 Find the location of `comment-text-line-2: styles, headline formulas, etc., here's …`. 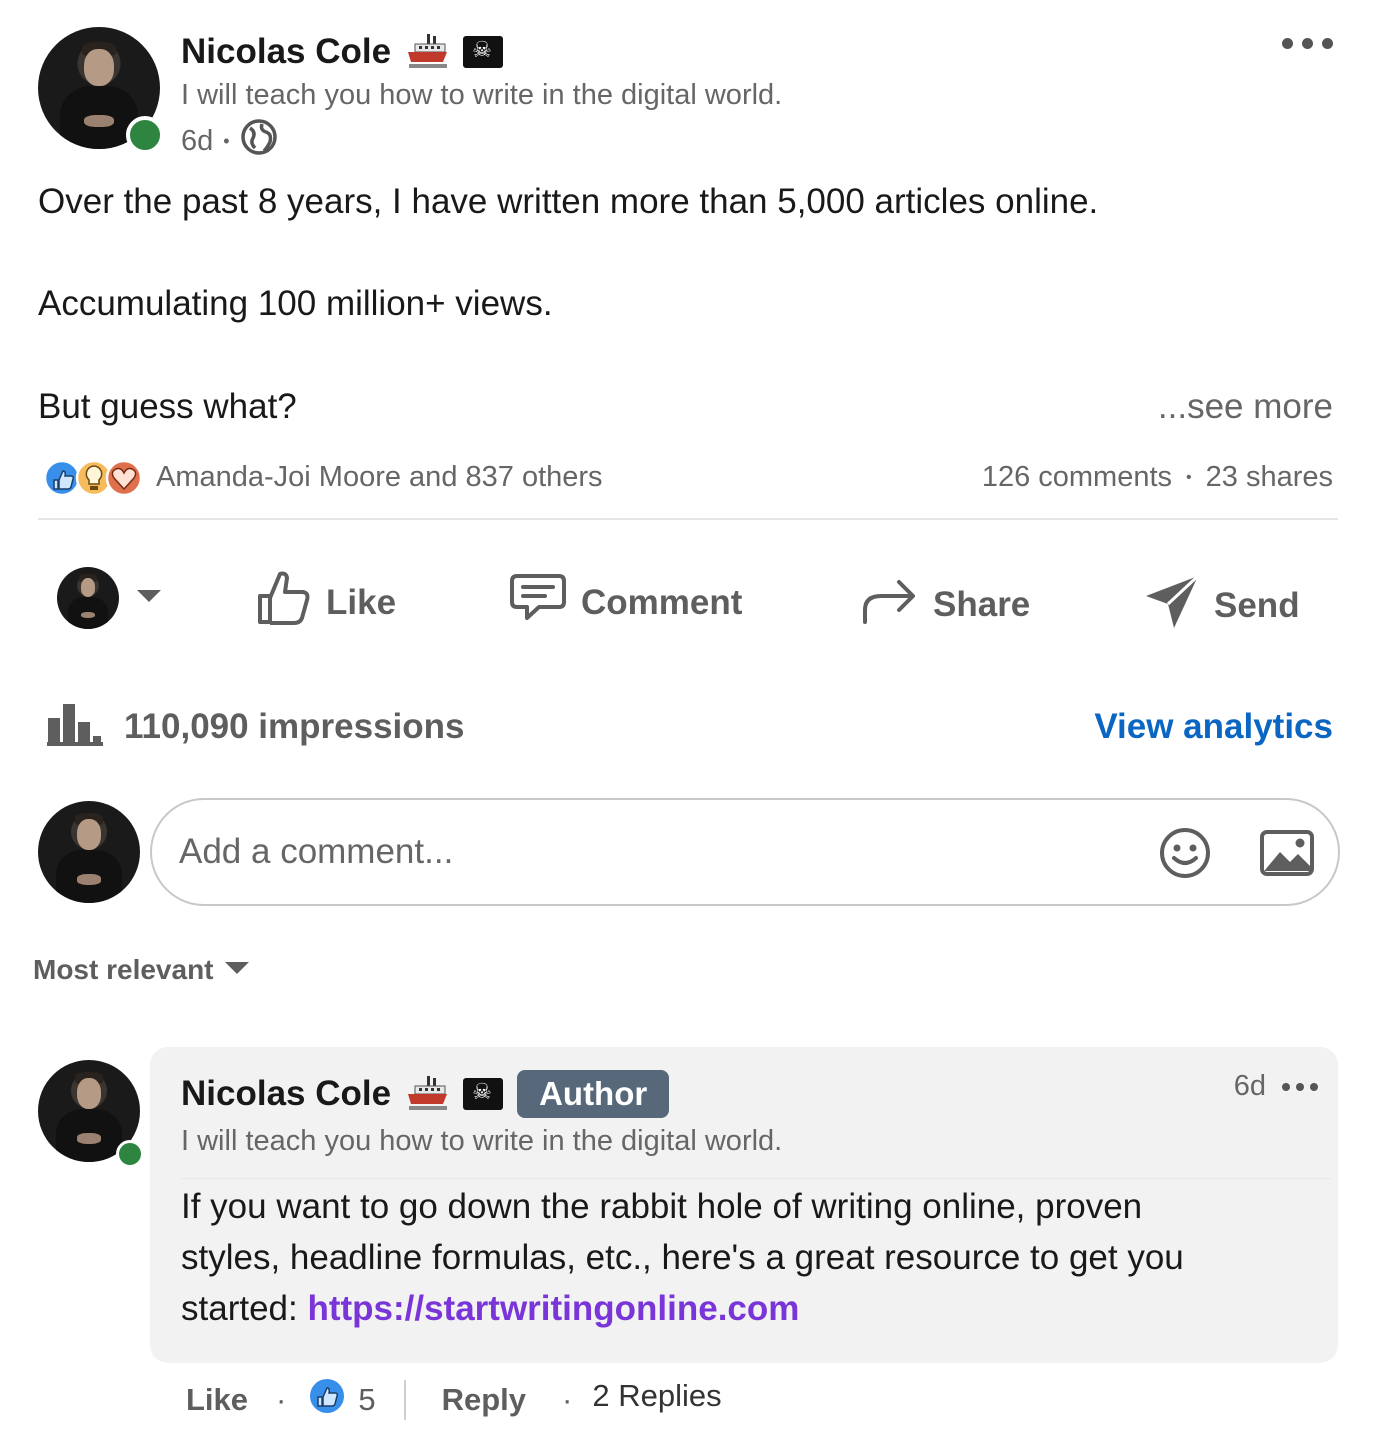

comment-text-line-2: styles, headline formulas, etc., here's … is located at coordinates (682, 1257).